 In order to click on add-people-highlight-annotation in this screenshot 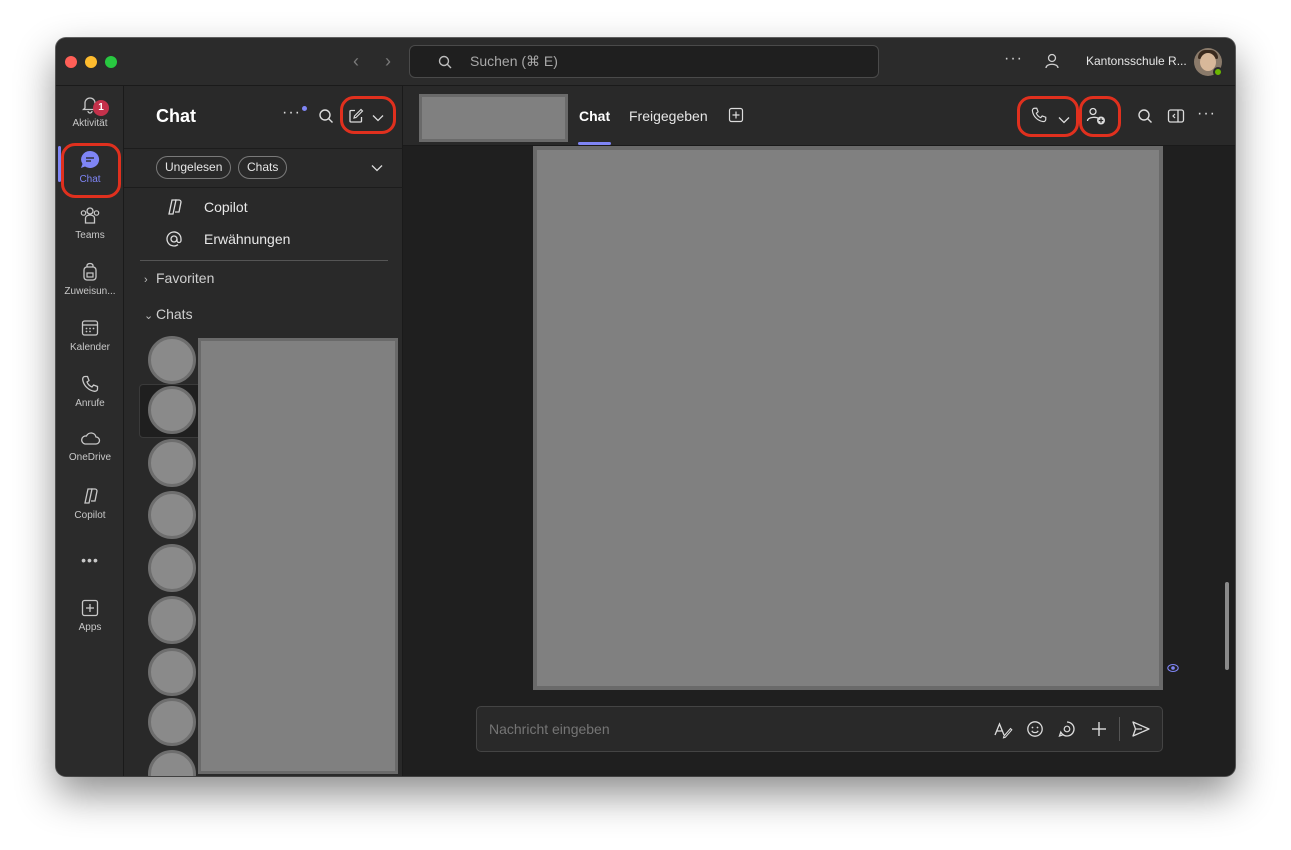, I will do `click(1100, 116)`.